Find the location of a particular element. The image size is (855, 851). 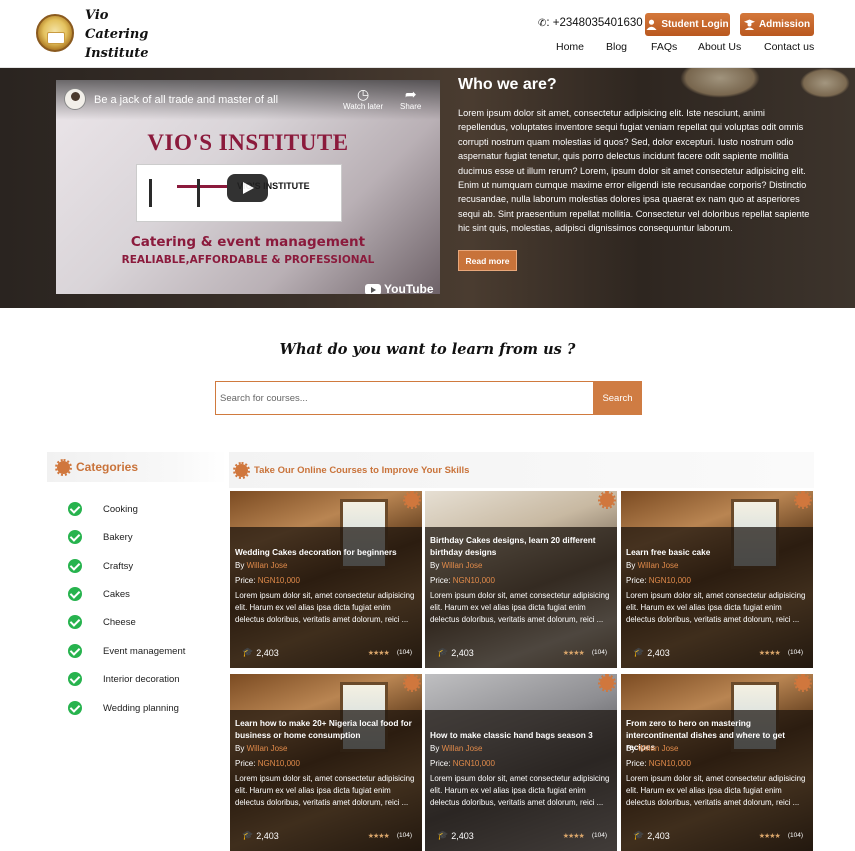

who-we-are-title: Who we are? is located at coordinates (507, 84).